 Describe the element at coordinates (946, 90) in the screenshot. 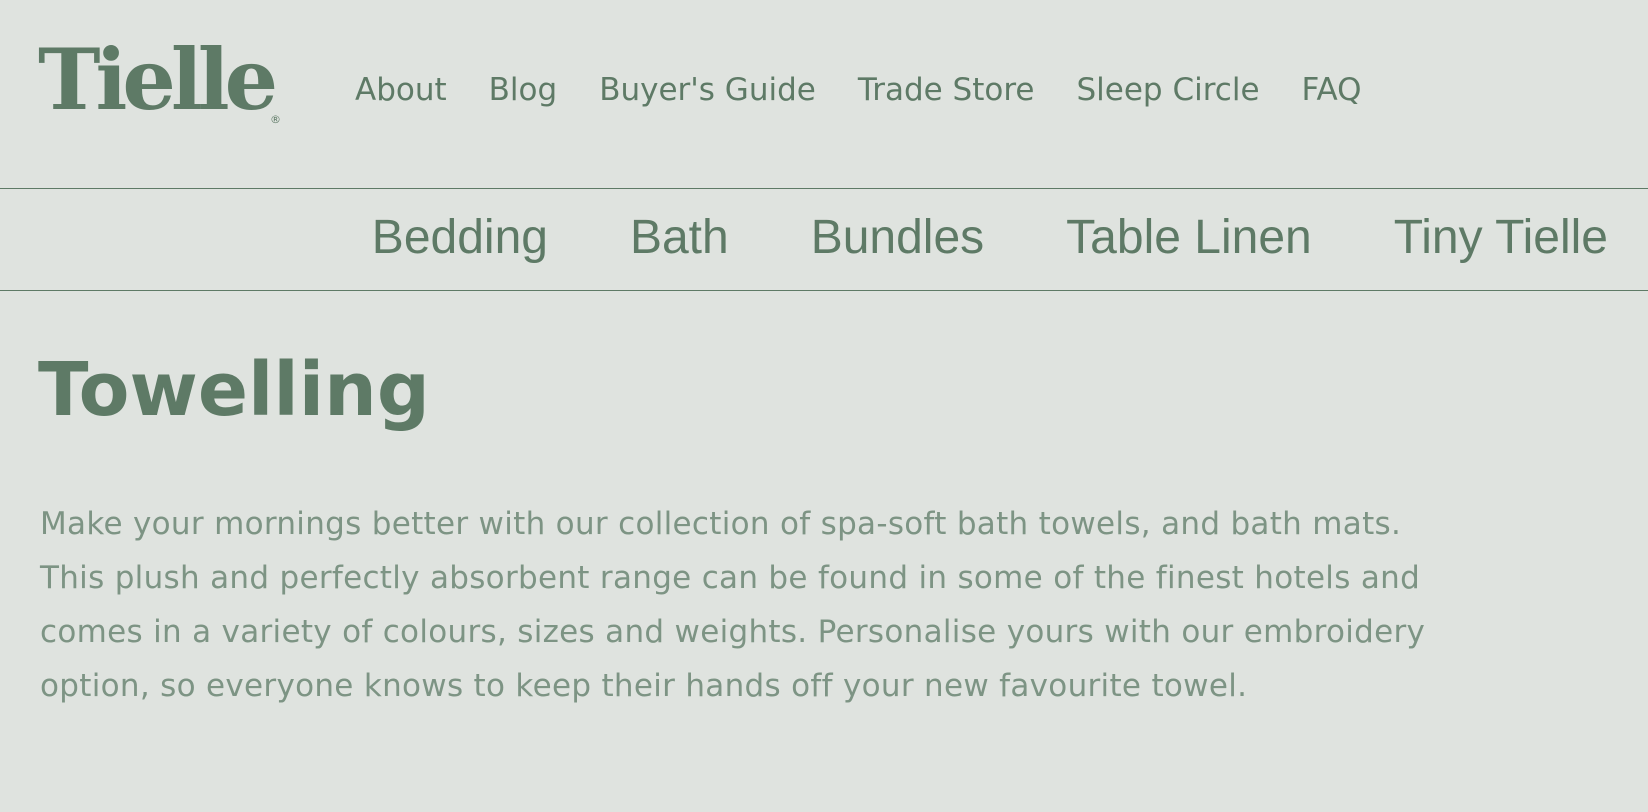

I see `util-nav-trade-store: Trade Store` at that location.